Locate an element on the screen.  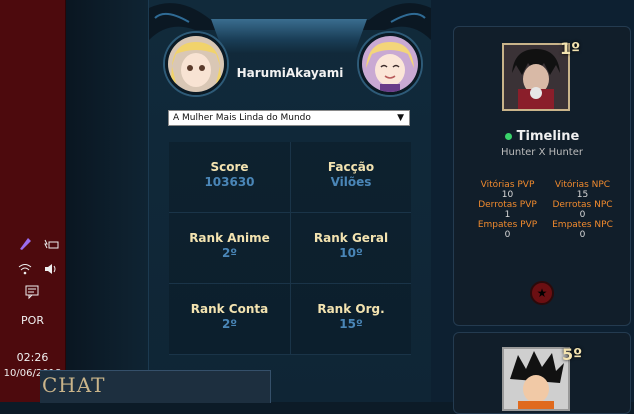
volume-icon is located at coordinates (51, 269).